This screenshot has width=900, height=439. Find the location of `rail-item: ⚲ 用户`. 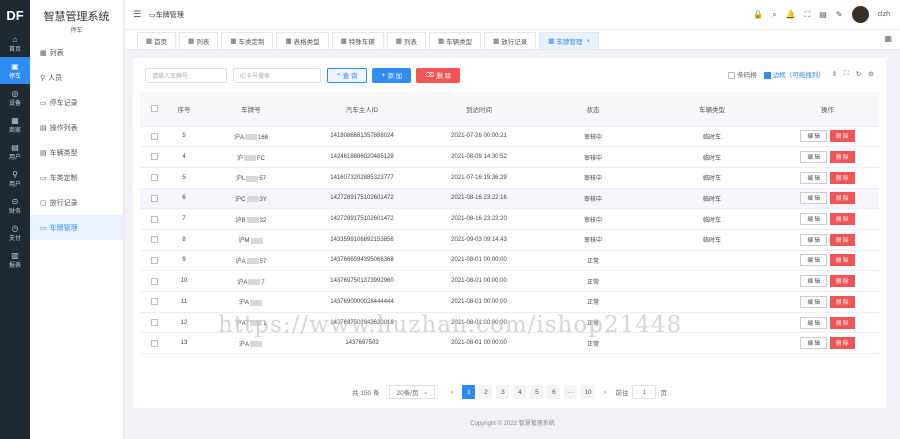

rail-item: ⚲ 用户 is located at coordinates (15, 178).